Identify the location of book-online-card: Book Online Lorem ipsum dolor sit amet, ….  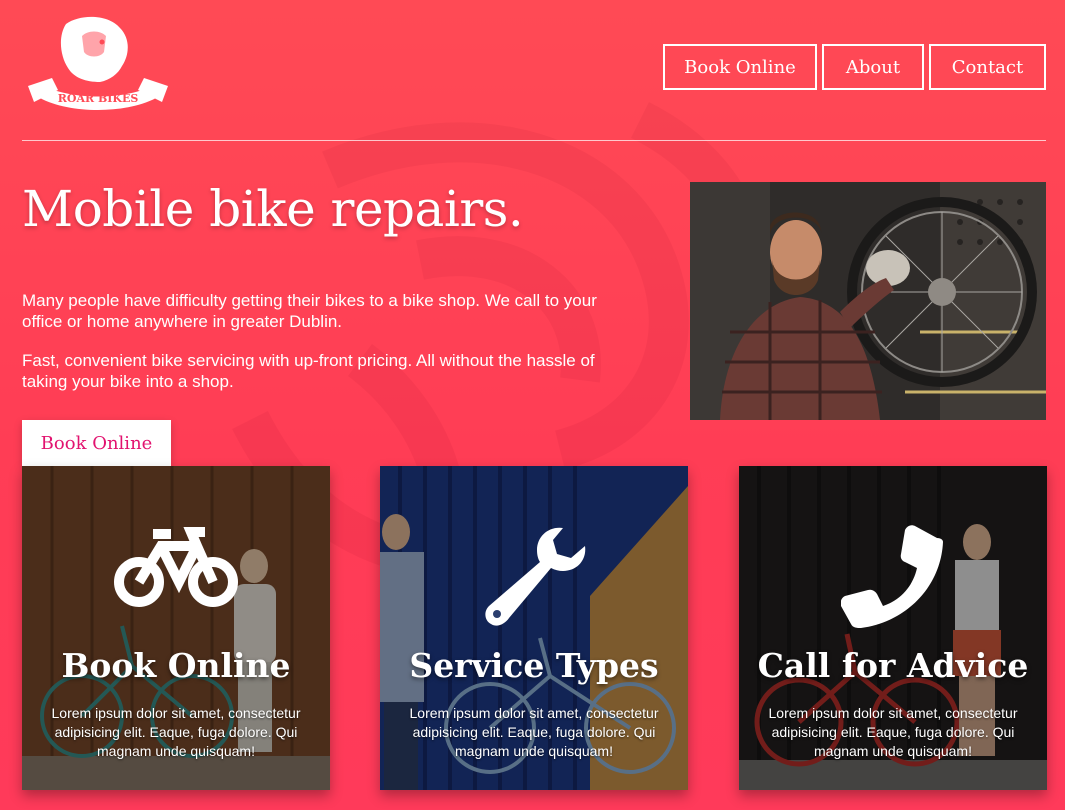
(176, 628).